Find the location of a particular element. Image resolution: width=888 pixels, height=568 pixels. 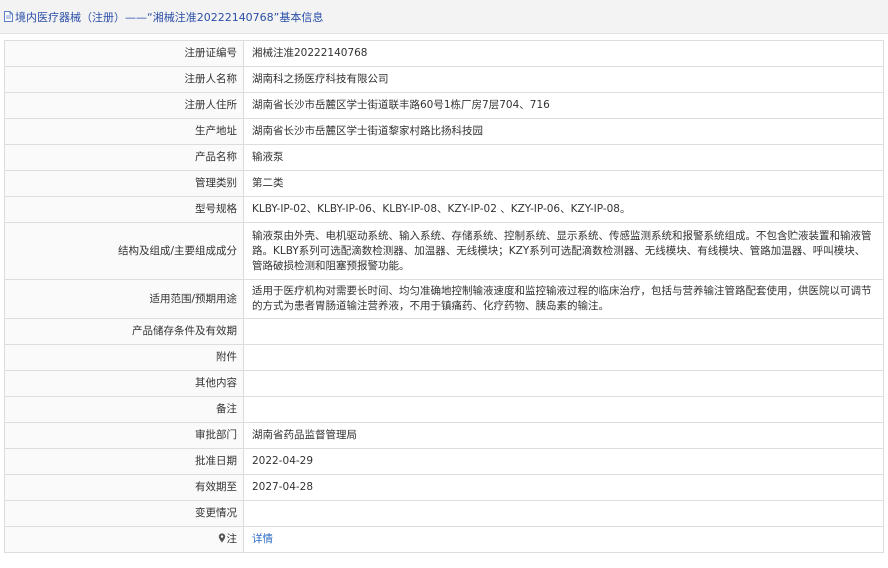

row-label: 批准日期 is located at coordinates (124, 461).